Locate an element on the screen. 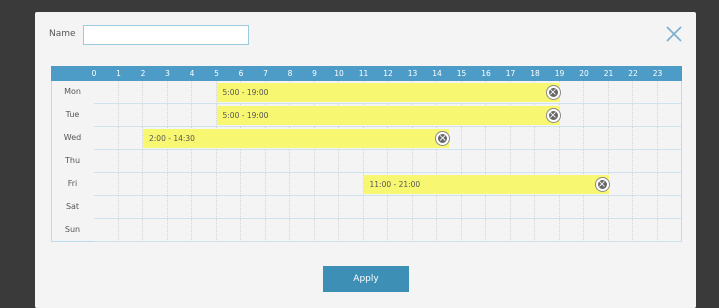 The image size is (719, 308). apply-button: Apply is located at coordinates (366, 279).